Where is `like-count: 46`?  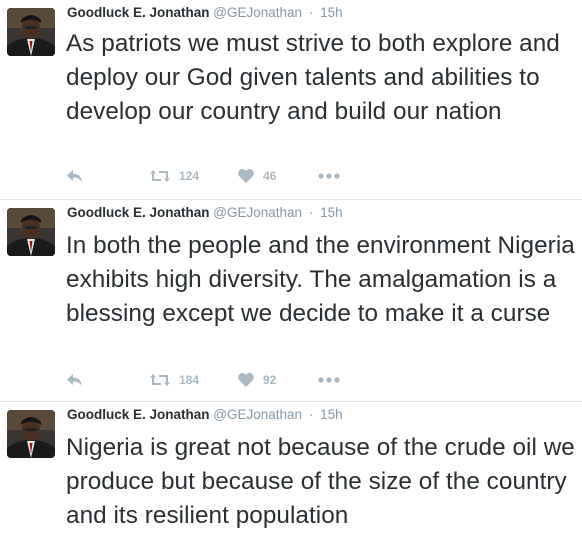
like-count: 46 is located at coordinates (270, 176).